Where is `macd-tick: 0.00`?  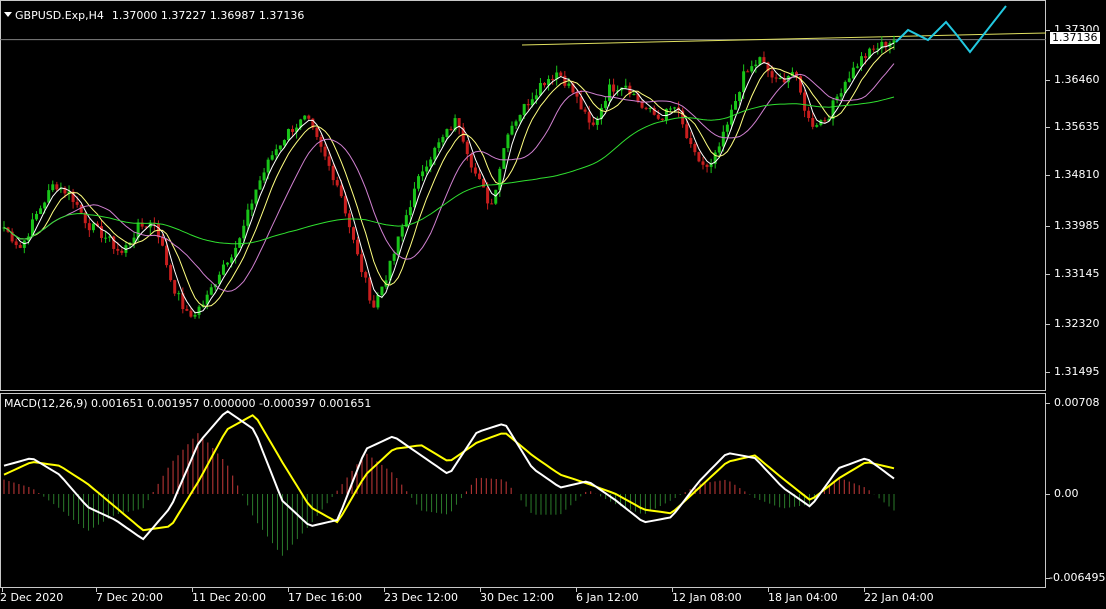 macd-tick: 0.00 is located at coordinates (1066, 493).